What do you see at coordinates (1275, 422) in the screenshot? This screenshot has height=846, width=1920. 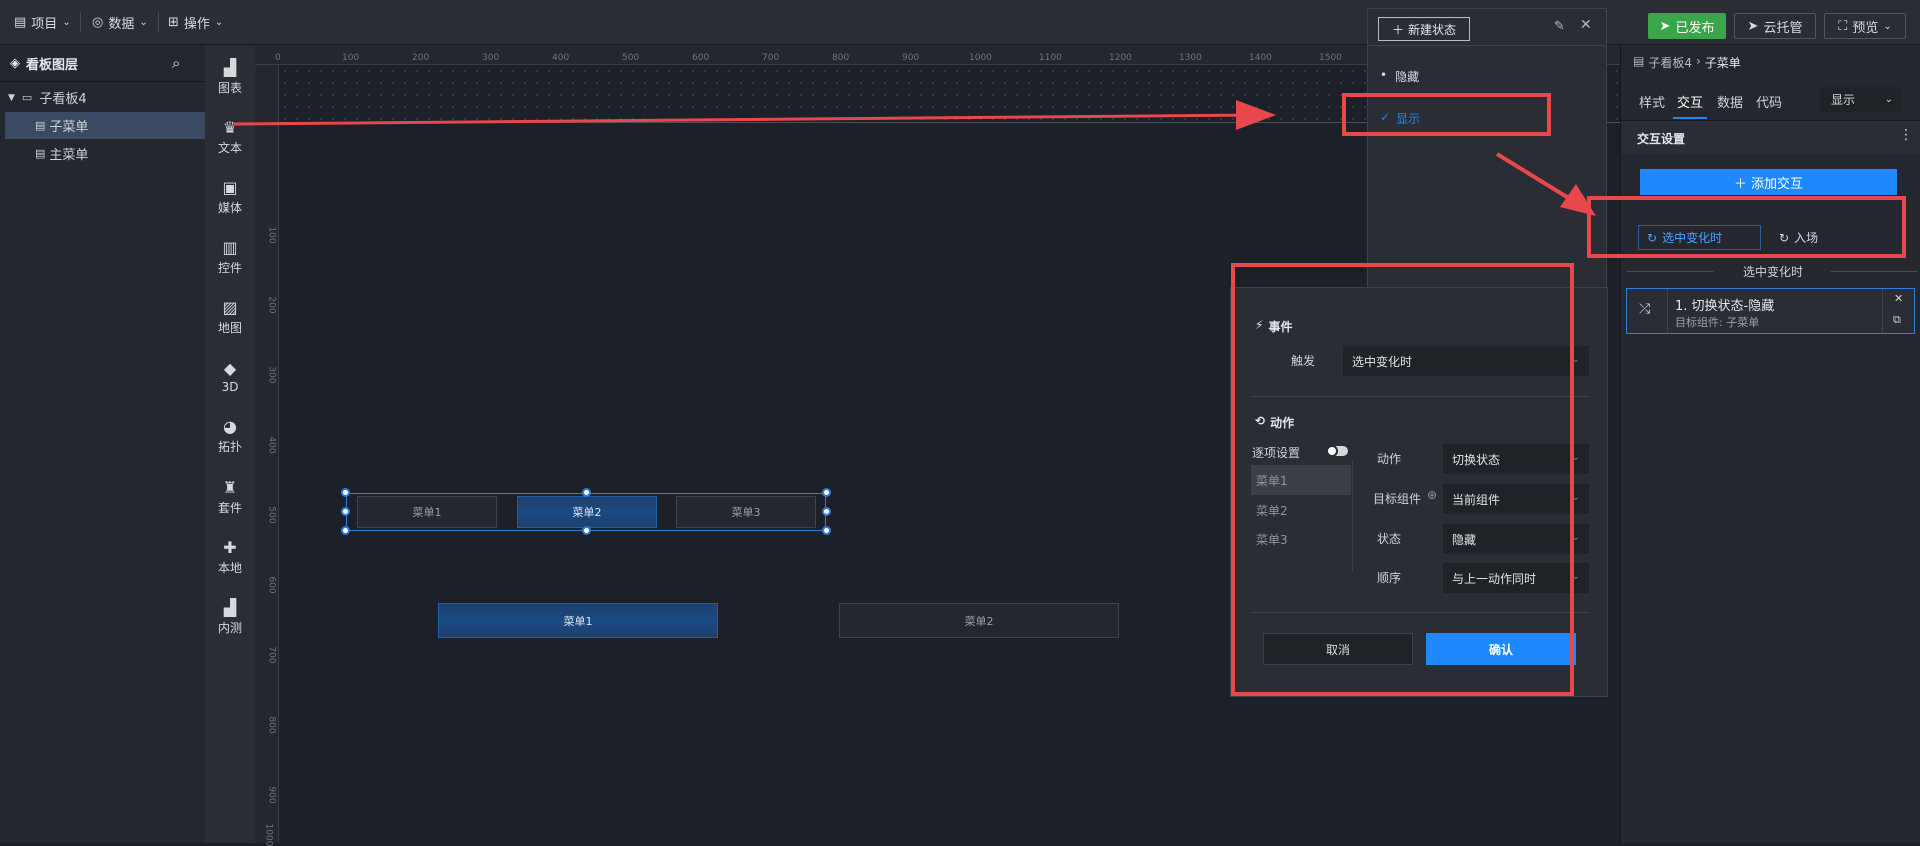 I see `action-section-title: ⟲ 动作` at bounding box center [1275, 422].